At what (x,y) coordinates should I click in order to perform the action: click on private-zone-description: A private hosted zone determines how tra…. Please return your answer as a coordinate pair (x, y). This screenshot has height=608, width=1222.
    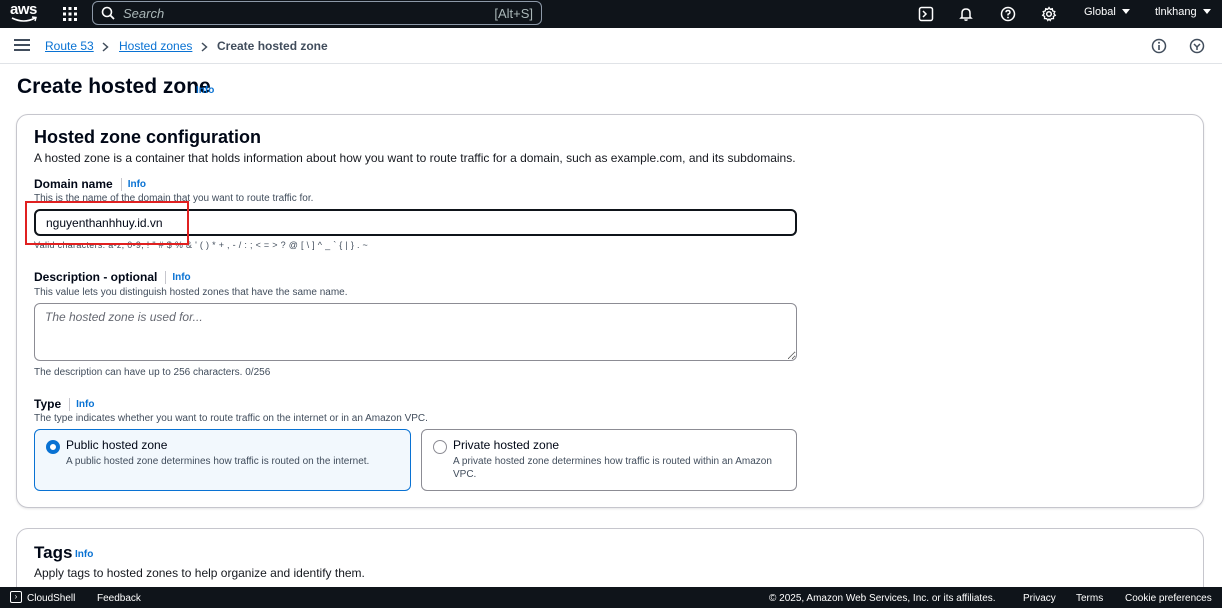
    Looking at the image, I should click on (612, 468).